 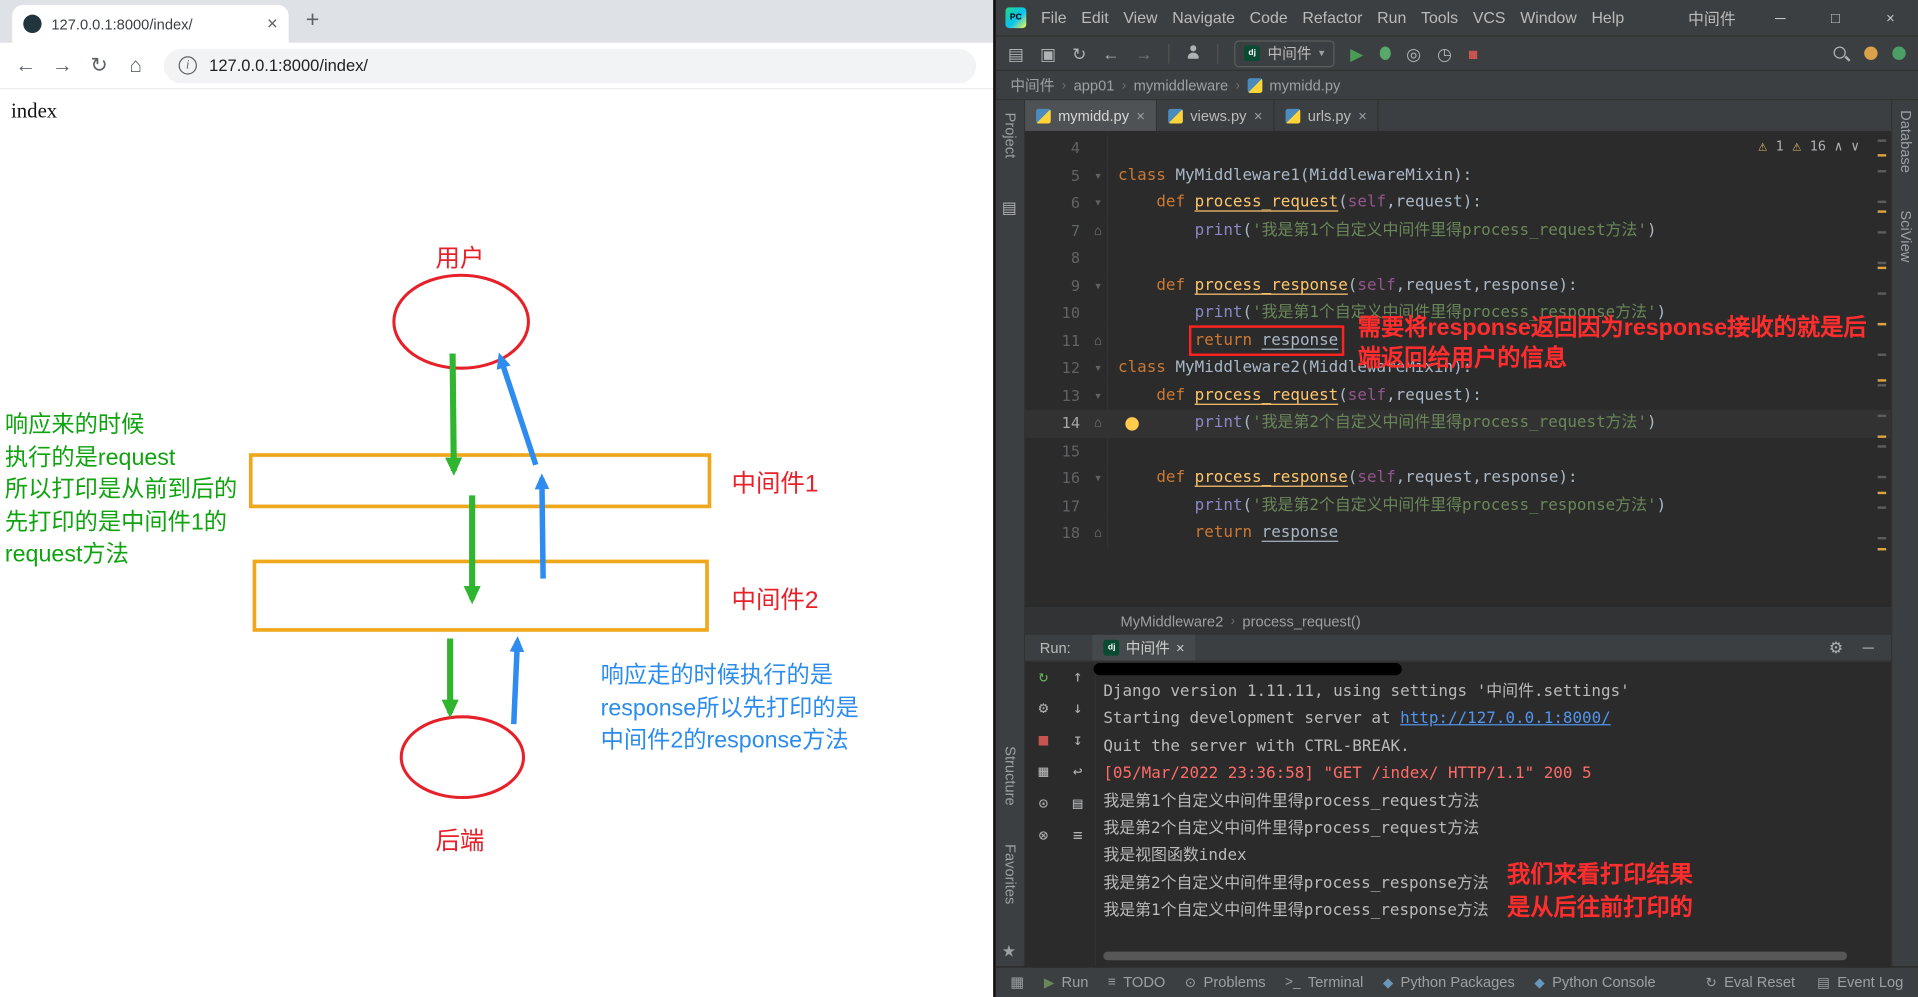 I want to click on save-icon: ▣, so click(x=1048, y=53).